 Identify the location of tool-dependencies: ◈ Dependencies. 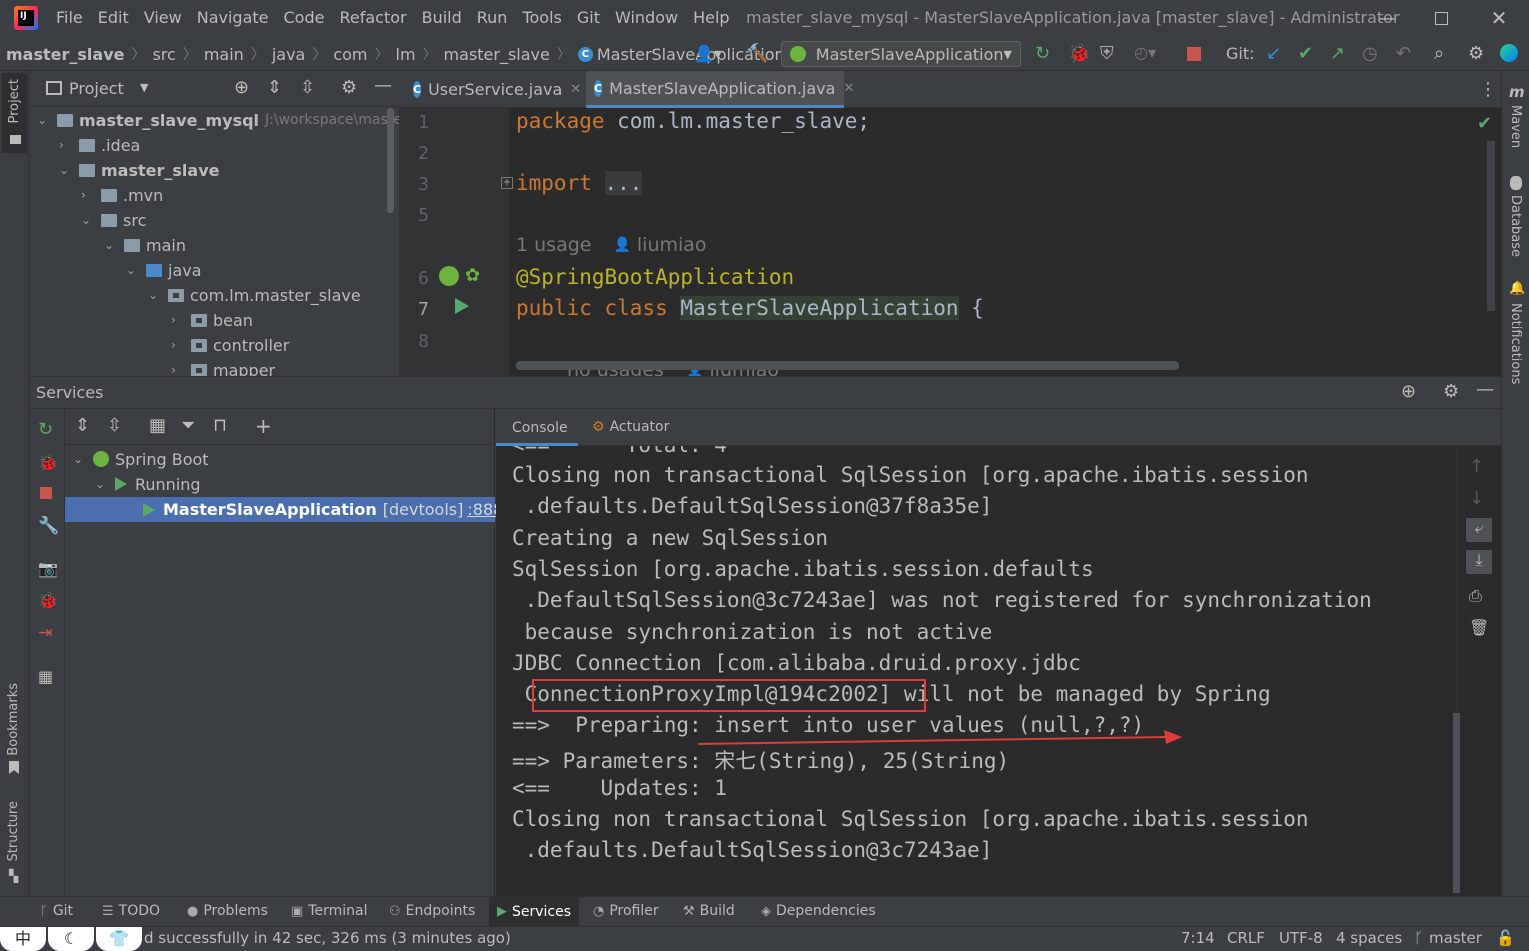
(818, 911).